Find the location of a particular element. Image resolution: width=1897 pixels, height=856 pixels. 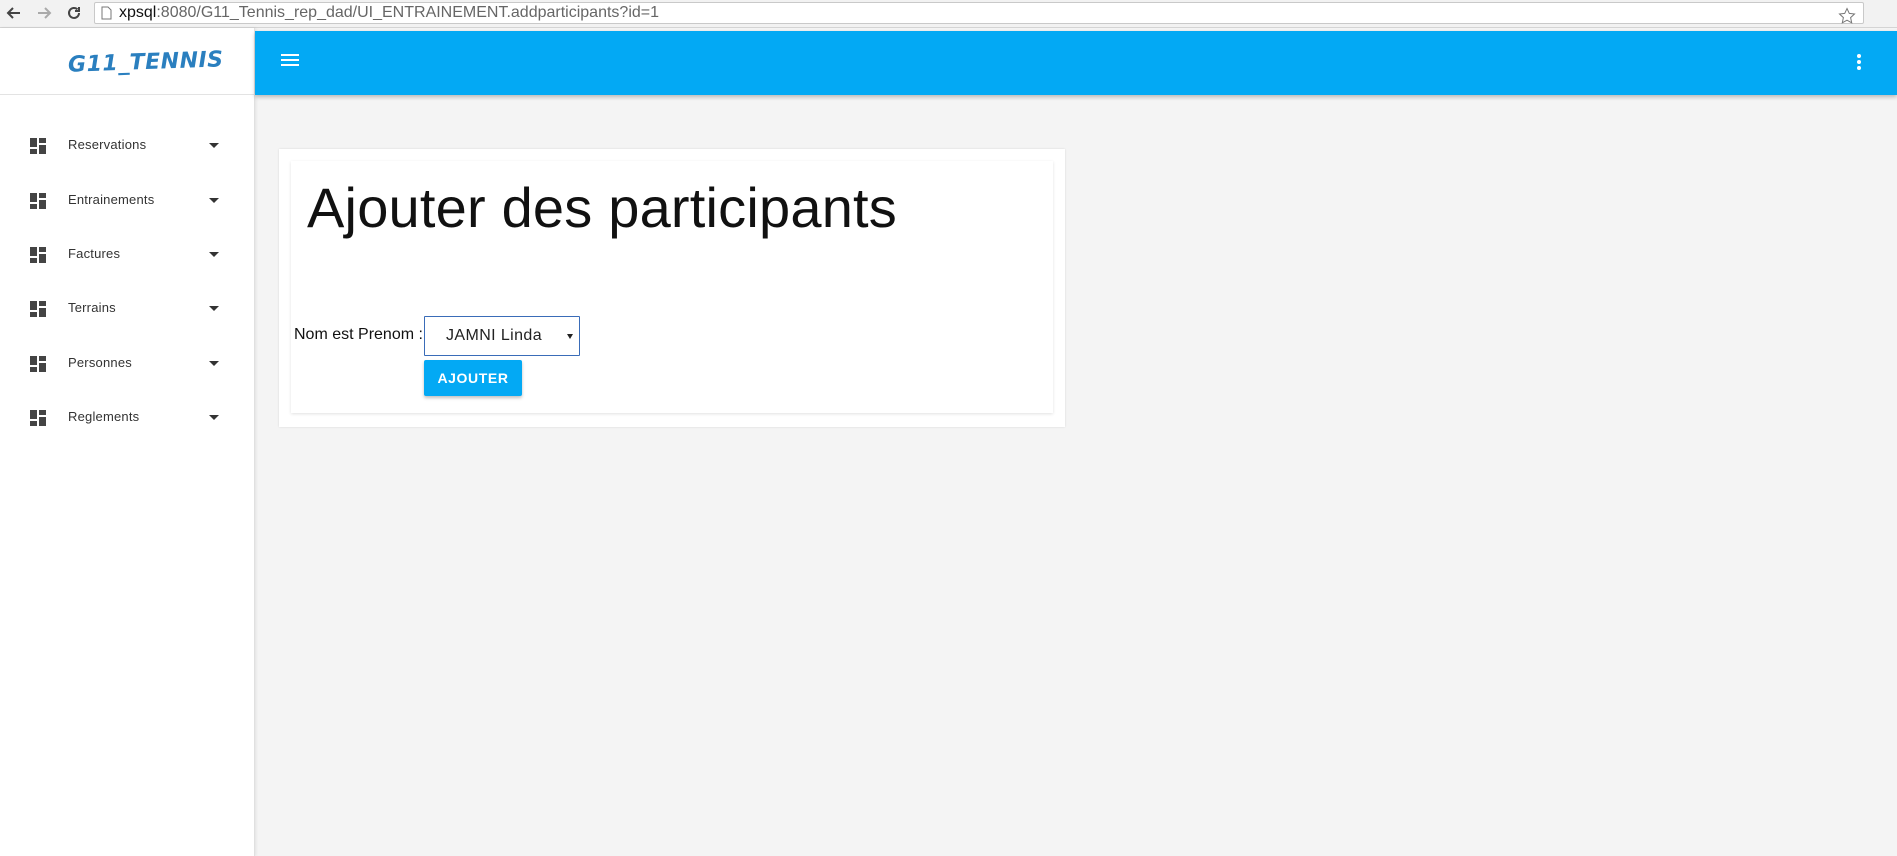

add-participant-button: AJOUTER is located at coordinates (473, 378).